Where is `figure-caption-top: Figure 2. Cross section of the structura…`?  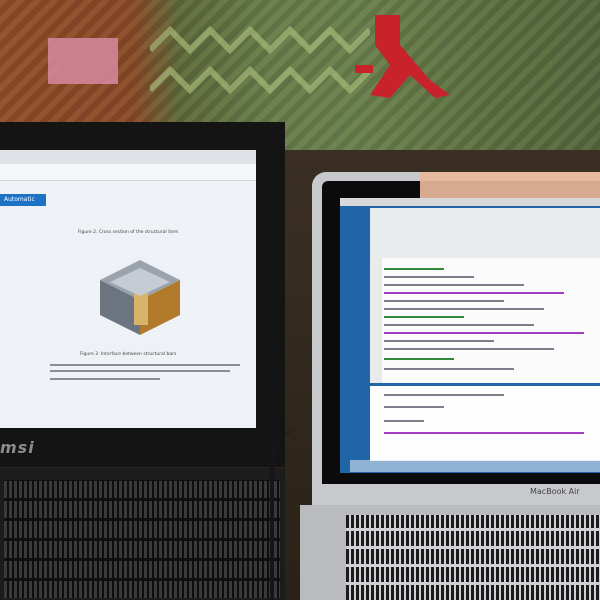 figure-caption-top: Figure 2. Cross section of the structura… is located at coordinates (128, 232).